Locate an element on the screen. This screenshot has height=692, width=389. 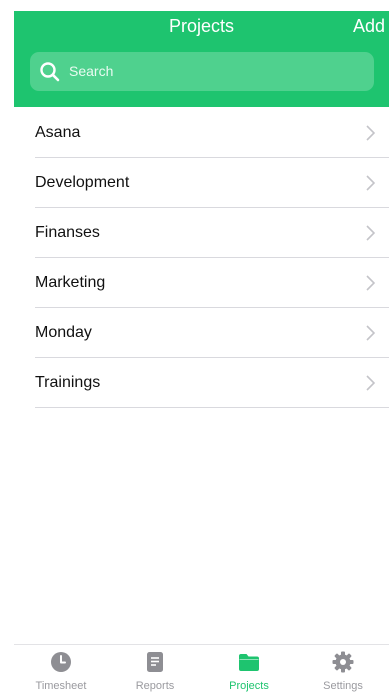
nav-header: Projects Add Search is located at coordinates (201, 59).